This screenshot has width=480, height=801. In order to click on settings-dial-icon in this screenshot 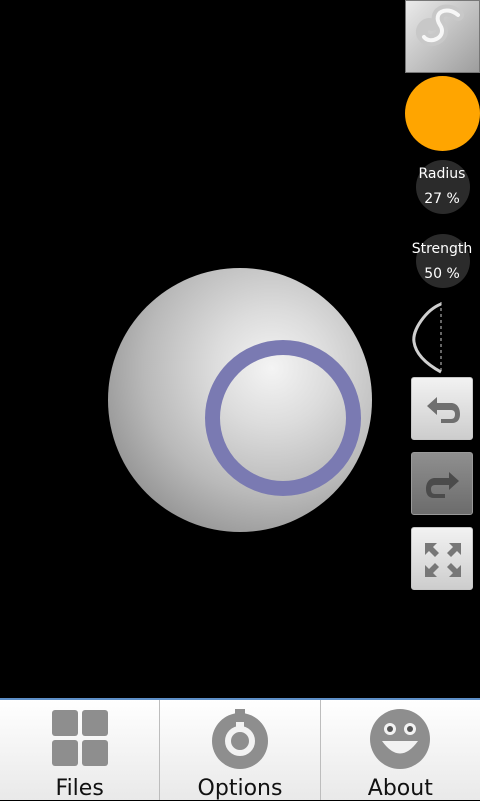, I will do `click(239, 739)`.